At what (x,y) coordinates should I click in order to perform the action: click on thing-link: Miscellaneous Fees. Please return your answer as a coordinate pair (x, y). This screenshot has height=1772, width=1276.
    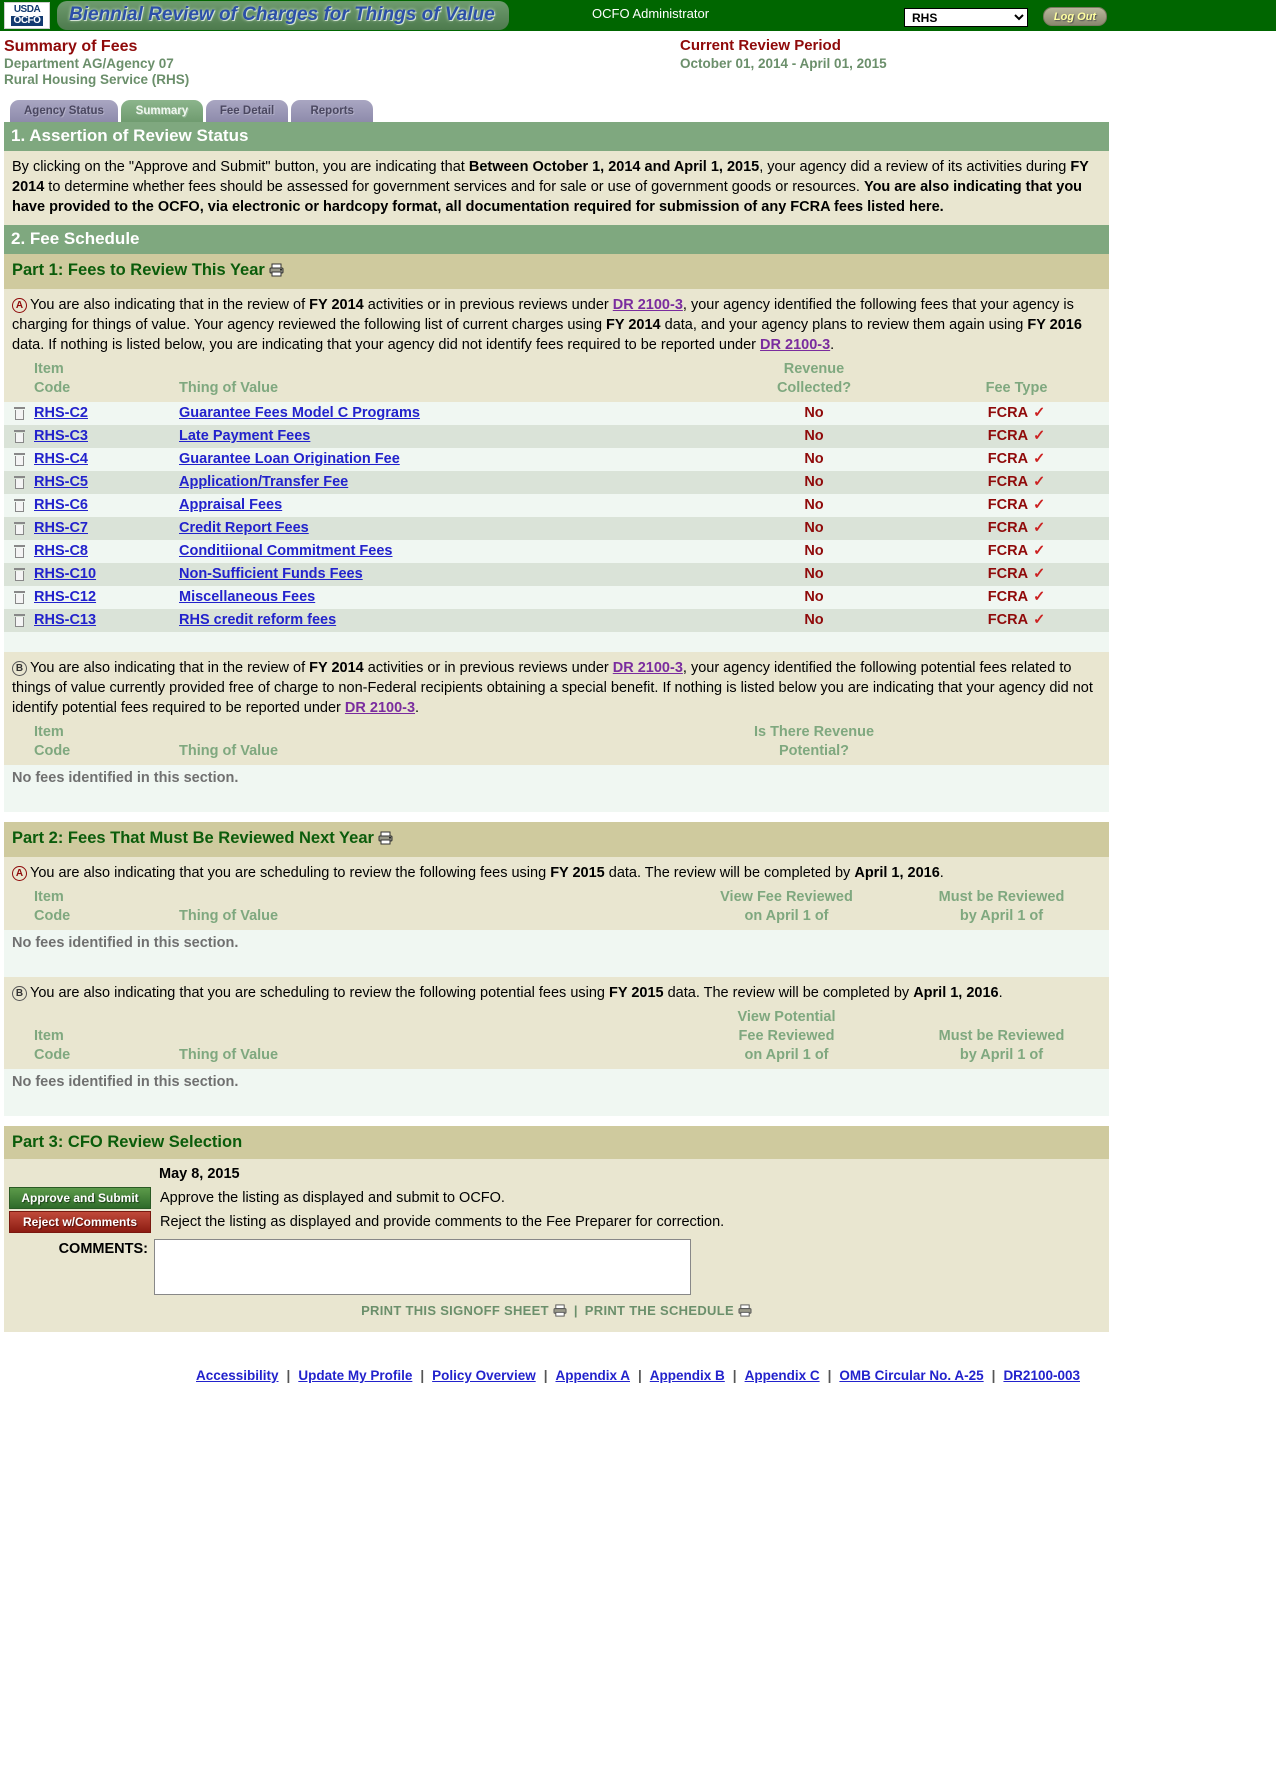
    Looking at the image, I should click on (247, 597).